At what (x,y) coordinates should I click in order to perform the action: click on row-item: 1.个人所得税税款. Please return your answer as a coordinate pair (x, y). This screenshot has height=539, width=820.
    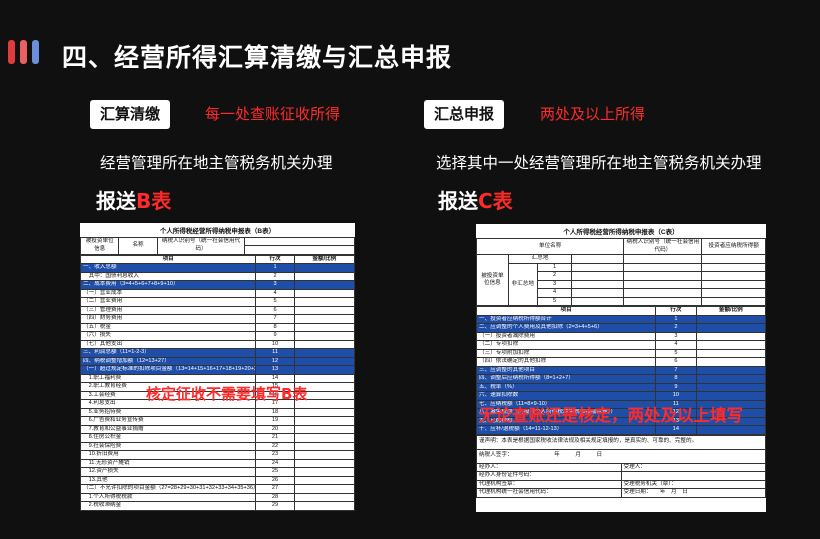
    Looking at the image, I should click on (168, 497).